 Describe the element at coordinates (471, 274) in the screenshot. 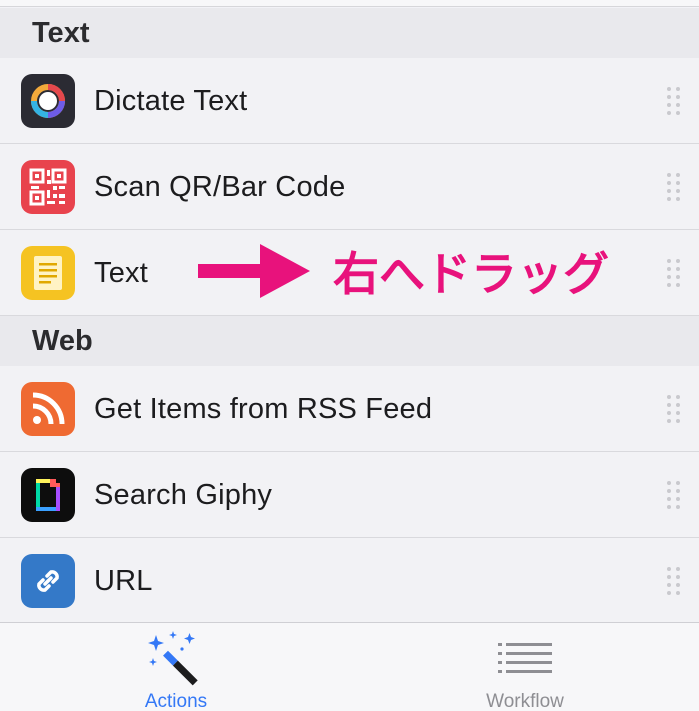

I see `annotation-text: 右へドラッグ` at that location.